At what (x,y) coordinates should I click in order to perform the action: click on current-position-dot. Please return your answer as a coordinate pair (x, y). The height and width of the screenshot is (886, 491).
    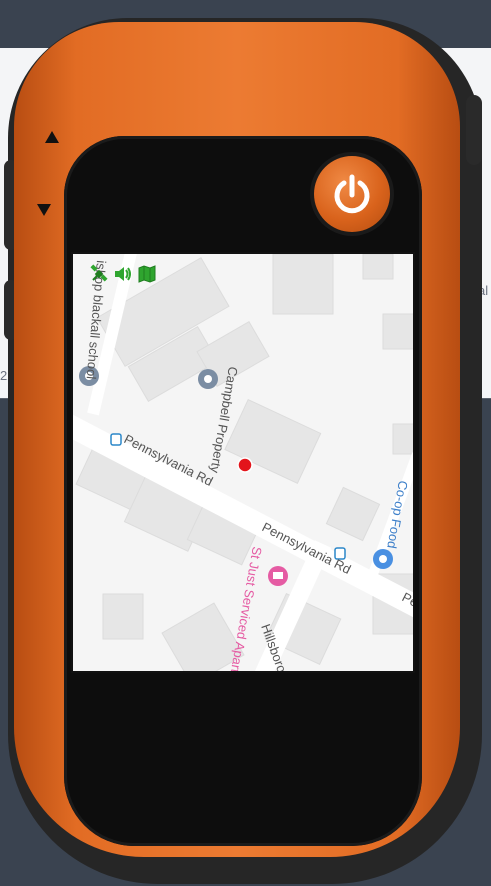
    Looking at the image, I should click on (245, 465).